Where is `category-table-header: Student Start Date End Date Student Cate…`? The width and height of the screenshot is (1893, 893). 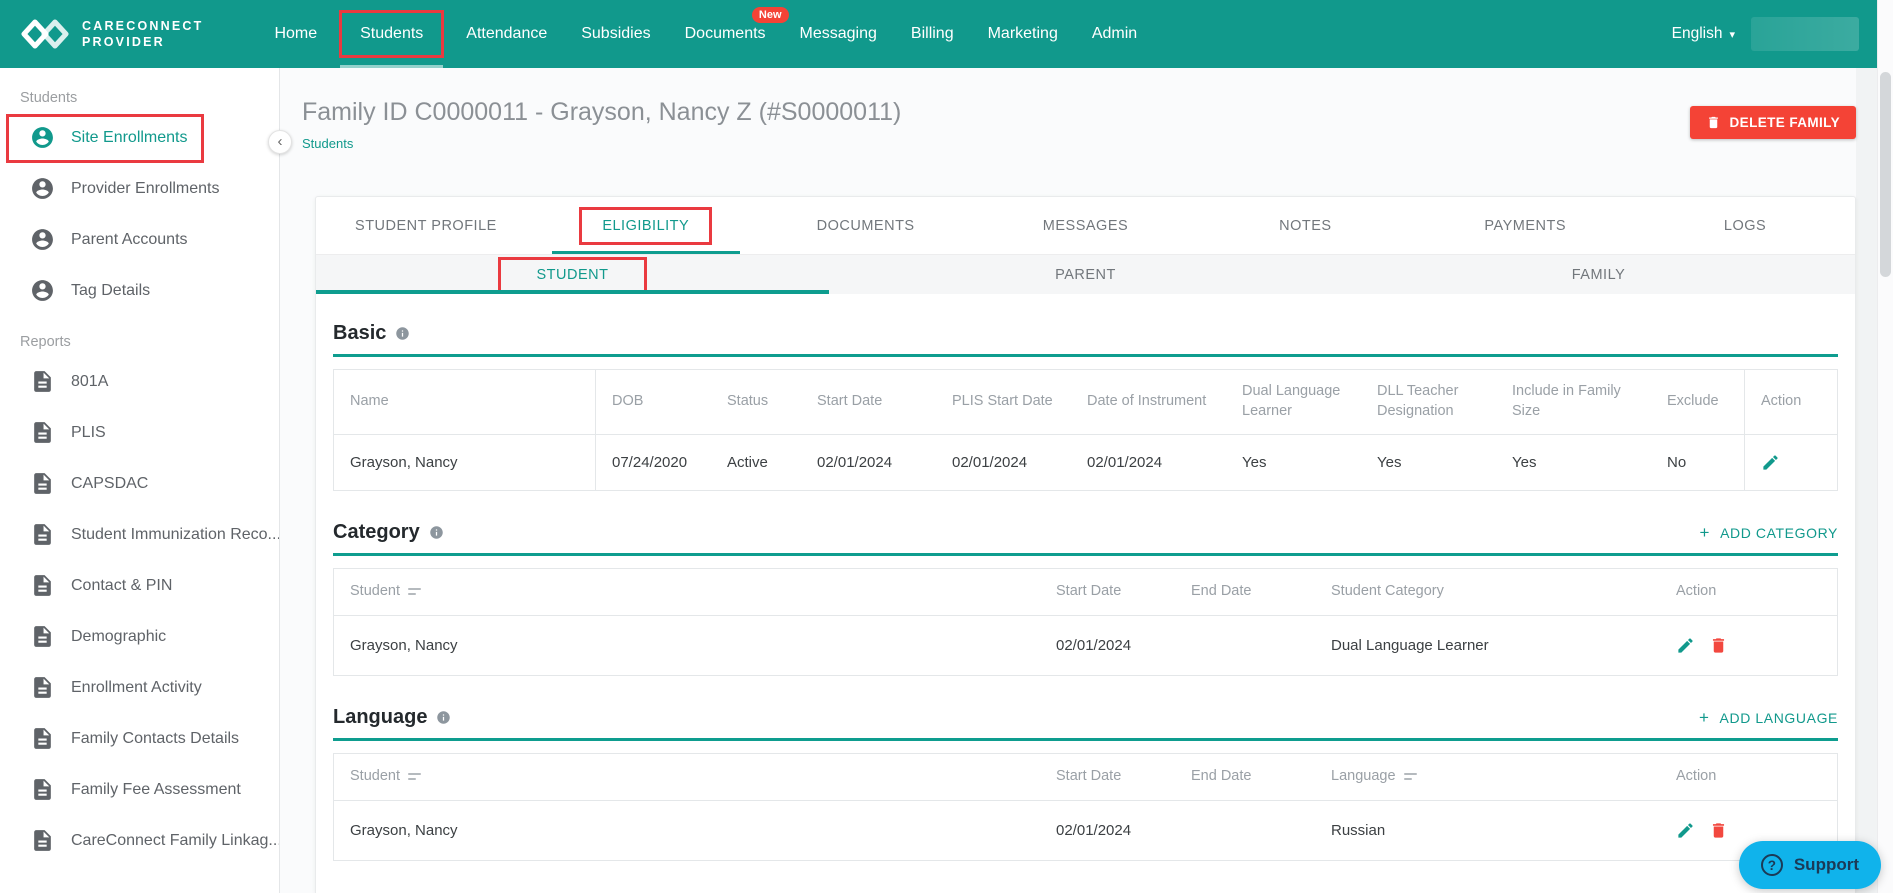 category-table-header: Student Start Date End Date Student Cate… is located at coordinates (1033, 591).